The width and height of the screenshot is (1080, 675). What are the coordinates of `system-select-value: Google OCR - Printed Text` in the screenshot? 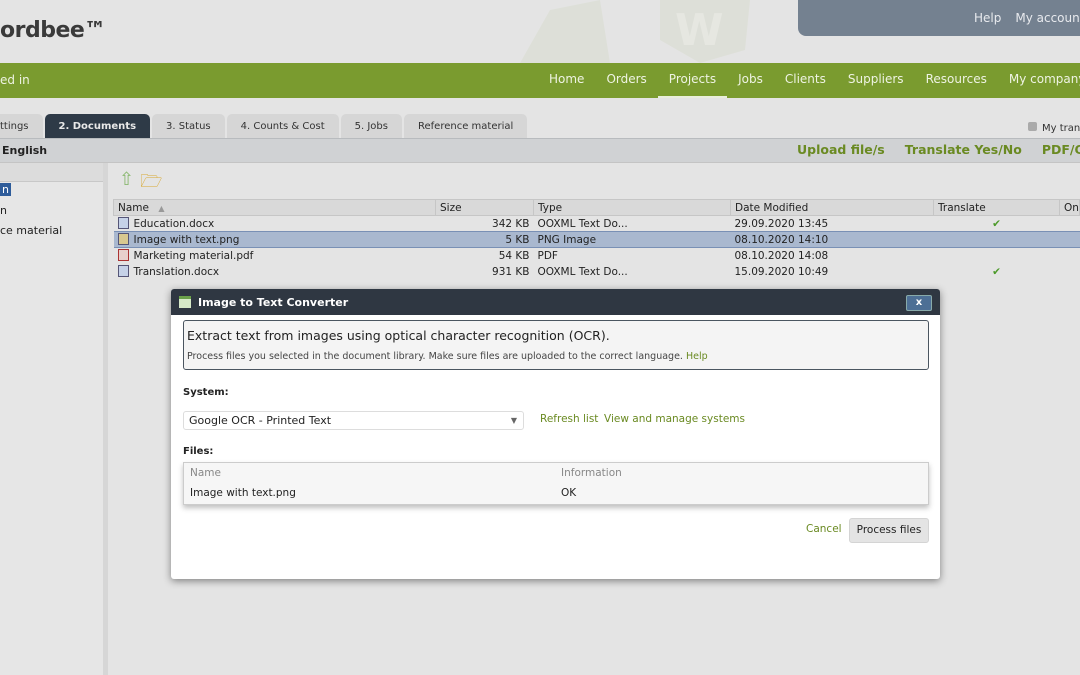 It's located at (260, 420).